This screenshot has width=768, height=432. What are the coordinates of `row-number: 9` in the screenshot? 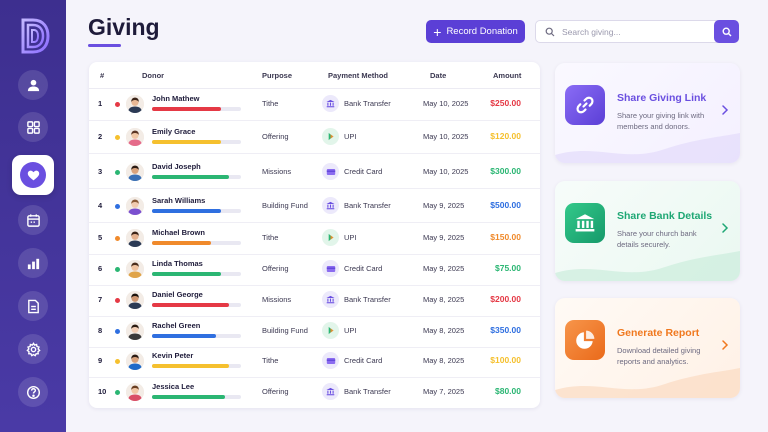 It's located at (100, 360).